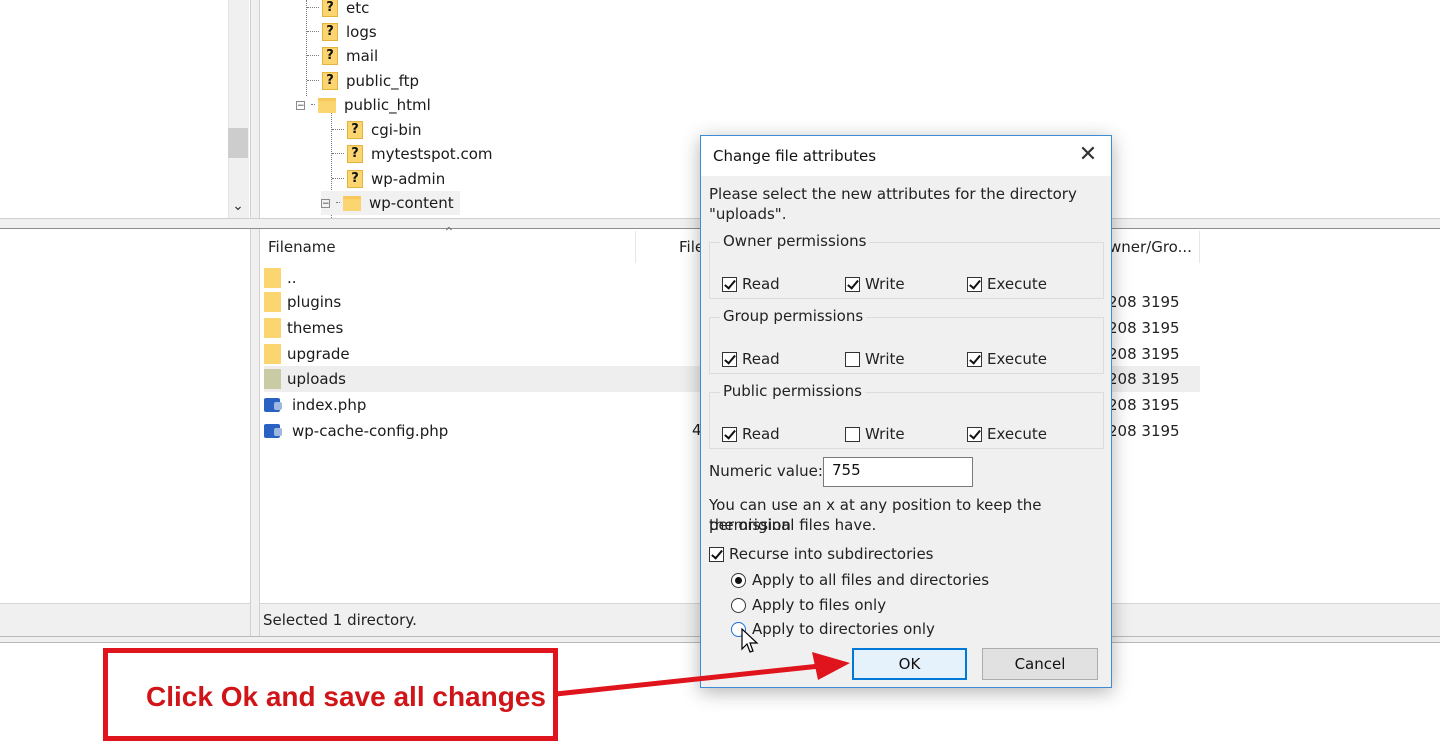 The image size is (1440, 746). I want to click on tree-item-label: cgi-bin, so click(396, 130).